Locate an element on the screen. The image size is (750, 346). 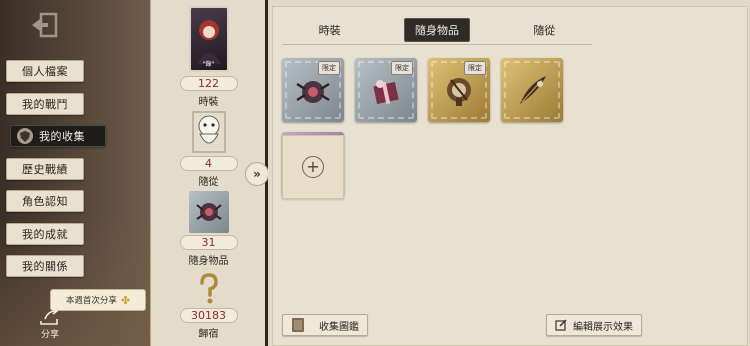
sidebar-item-history: 歷史戰績 is located at coordinates (45, 168).